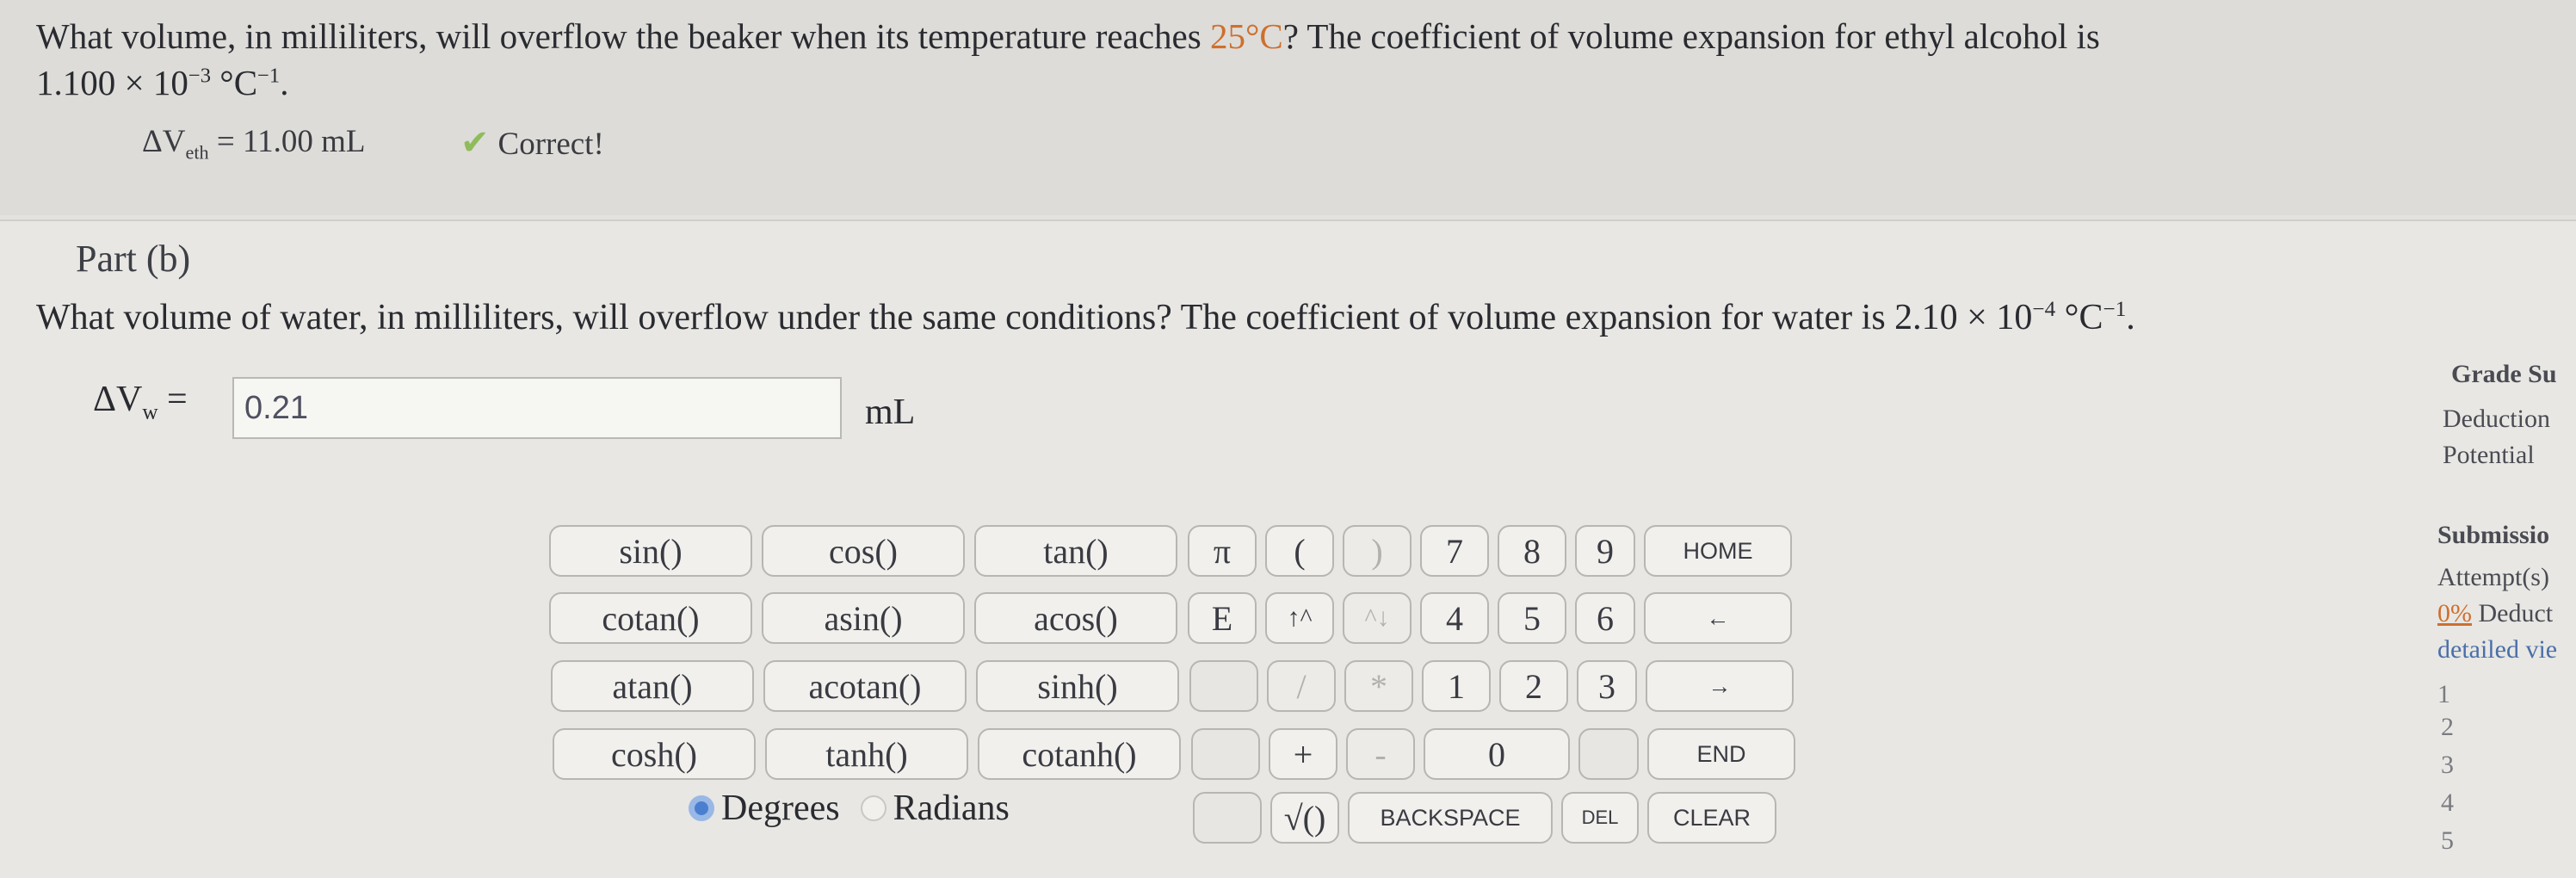 The width and height of the screenshot is (2576, 878). I want to click on key-sqrt: √(), so click(1304, 818).